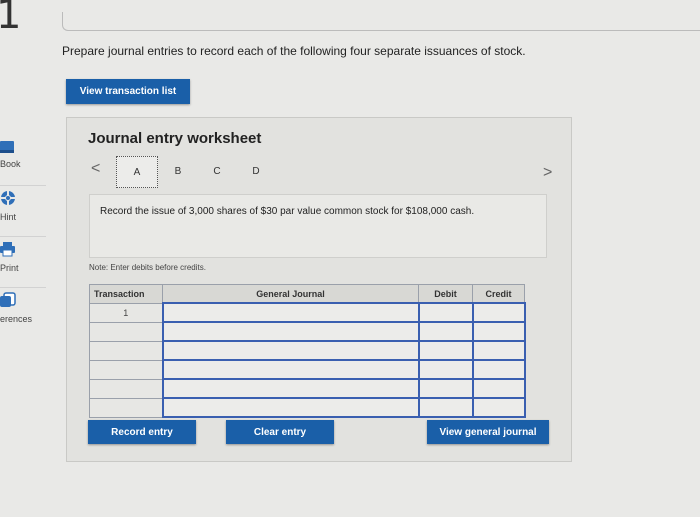  Describe the element at coordinates (445, 294) in the screenshot. I see `column-header-debit: Debit` at that location.